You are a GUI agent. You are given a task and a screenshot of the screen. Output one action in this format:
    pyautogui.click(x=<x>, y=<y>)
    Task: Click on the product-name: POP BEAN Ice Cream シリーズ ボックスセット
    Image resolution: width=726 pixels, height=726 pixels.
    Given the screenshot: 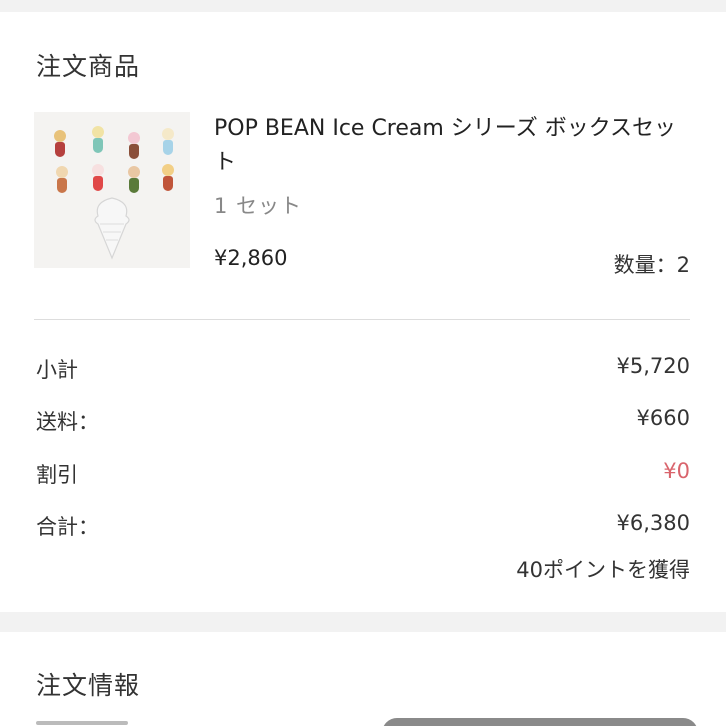 What is the action you would take?
    pyautogui.click(x=454, y=146)
    